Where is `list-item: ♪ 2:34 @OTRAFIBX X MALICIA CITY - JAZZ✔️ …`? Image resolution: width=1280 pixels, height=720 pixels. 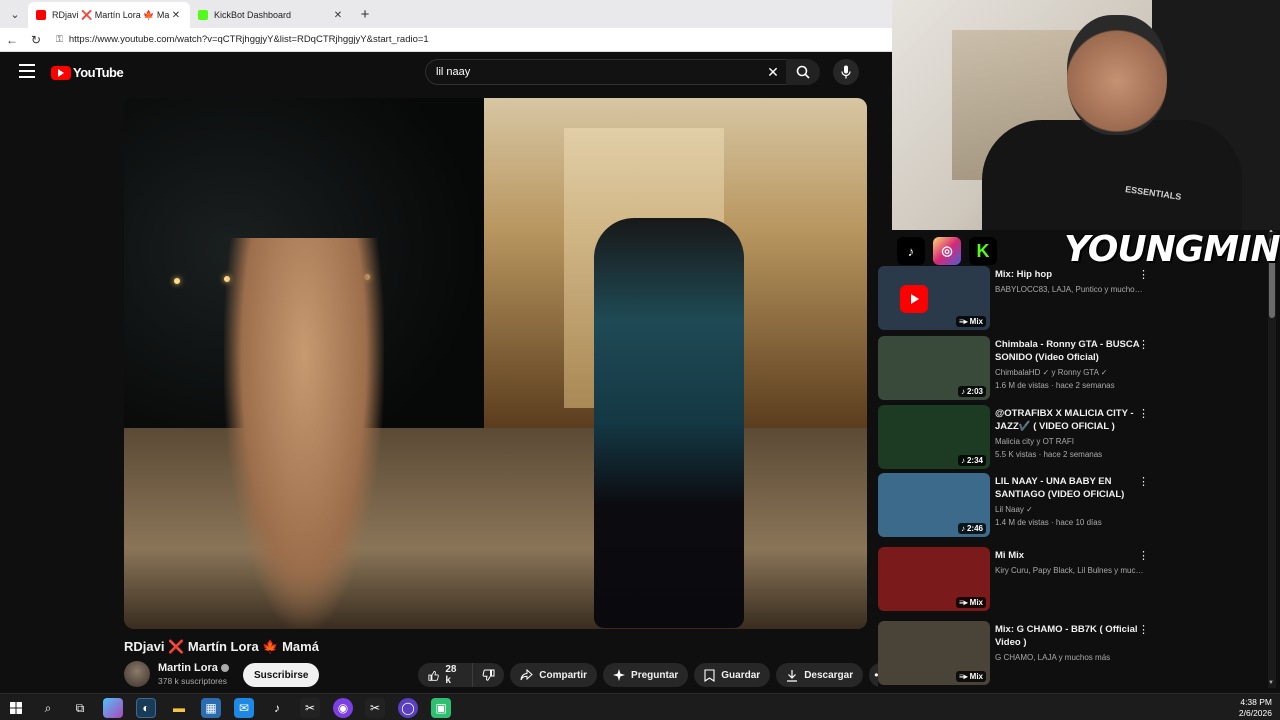
list-item: ♪ 2:34 @OTRAFIBX X MALICIA CITY - JAZZ✔️ … is located at coordinates (1073, 438).